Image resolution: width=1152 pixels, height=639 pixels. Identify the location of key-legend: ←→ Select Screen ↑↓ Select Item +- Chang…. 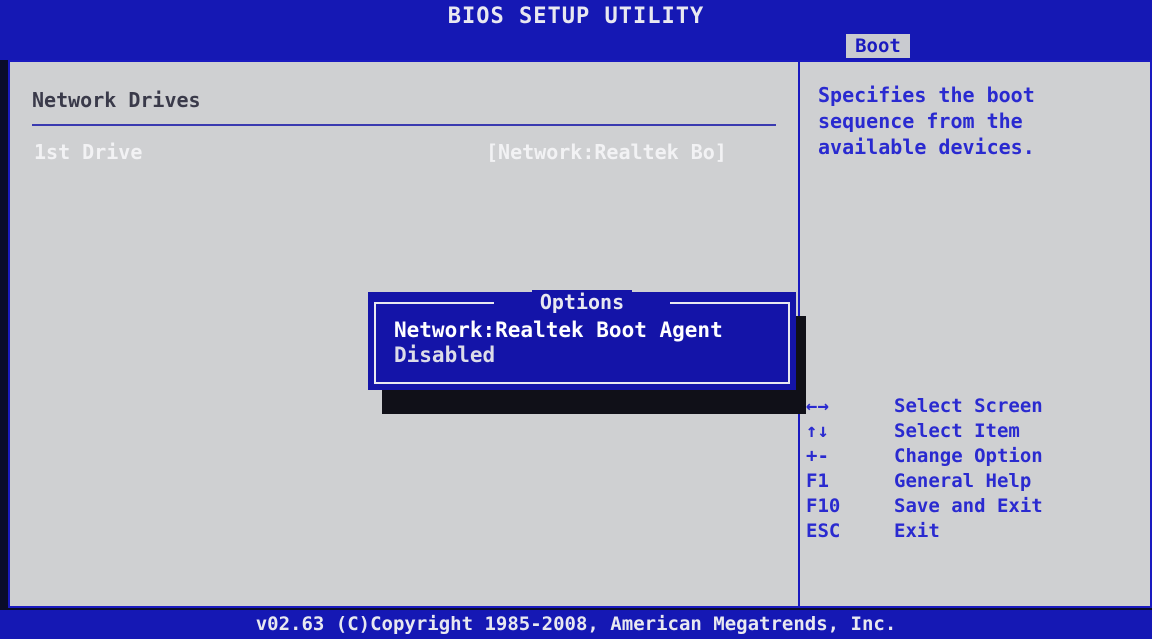
(976, 469).